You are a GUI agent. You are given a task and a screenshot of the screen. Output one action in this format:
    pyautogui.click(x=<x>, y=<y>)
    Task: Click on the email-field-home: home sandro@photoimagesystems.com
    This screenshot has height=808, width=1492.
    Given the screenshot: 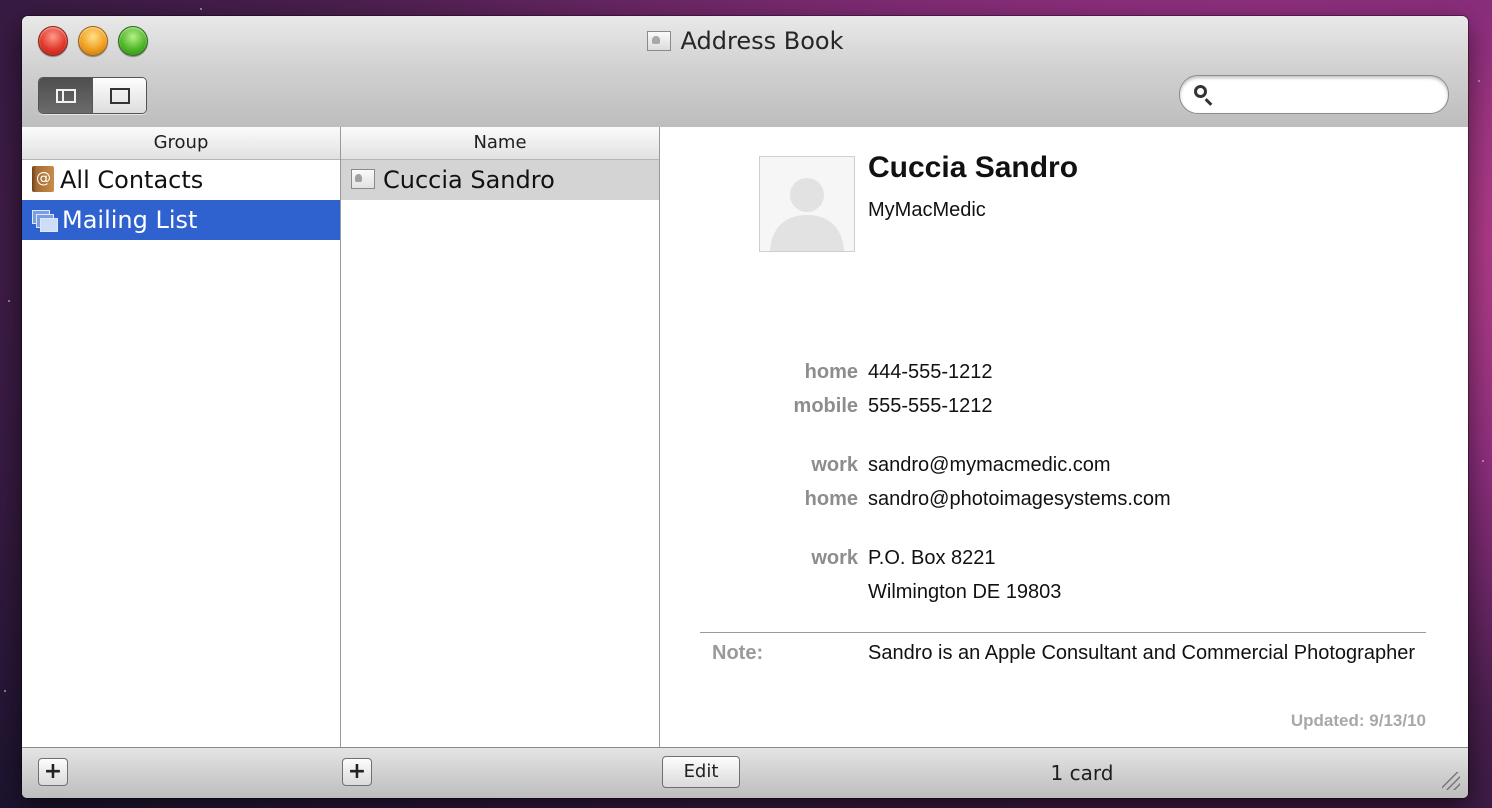 What is the action you would take?
    pyautogui.click(x=1064, y=499)
    